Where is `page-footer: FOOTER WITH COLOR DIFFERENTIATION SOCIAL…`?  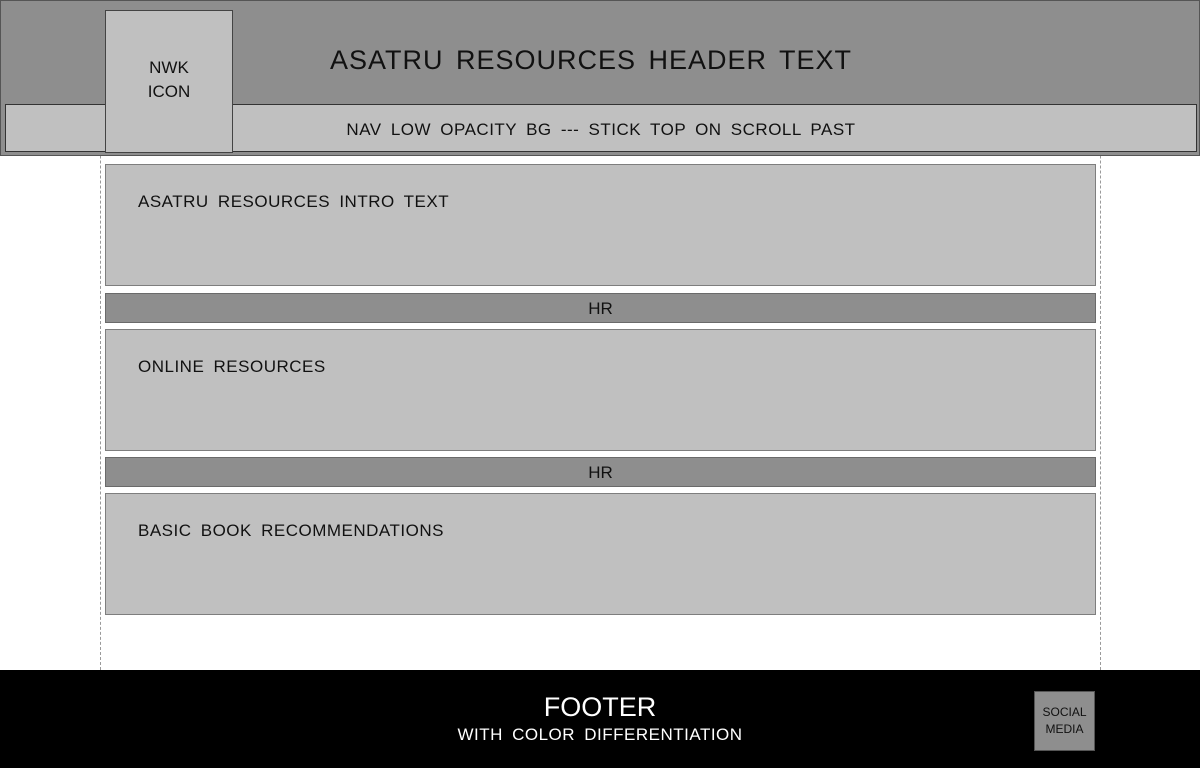 page-footer: FOOTER WITH COLOR DIFFERENTIATION SOCIAL… is located at coordinates (600, 719).